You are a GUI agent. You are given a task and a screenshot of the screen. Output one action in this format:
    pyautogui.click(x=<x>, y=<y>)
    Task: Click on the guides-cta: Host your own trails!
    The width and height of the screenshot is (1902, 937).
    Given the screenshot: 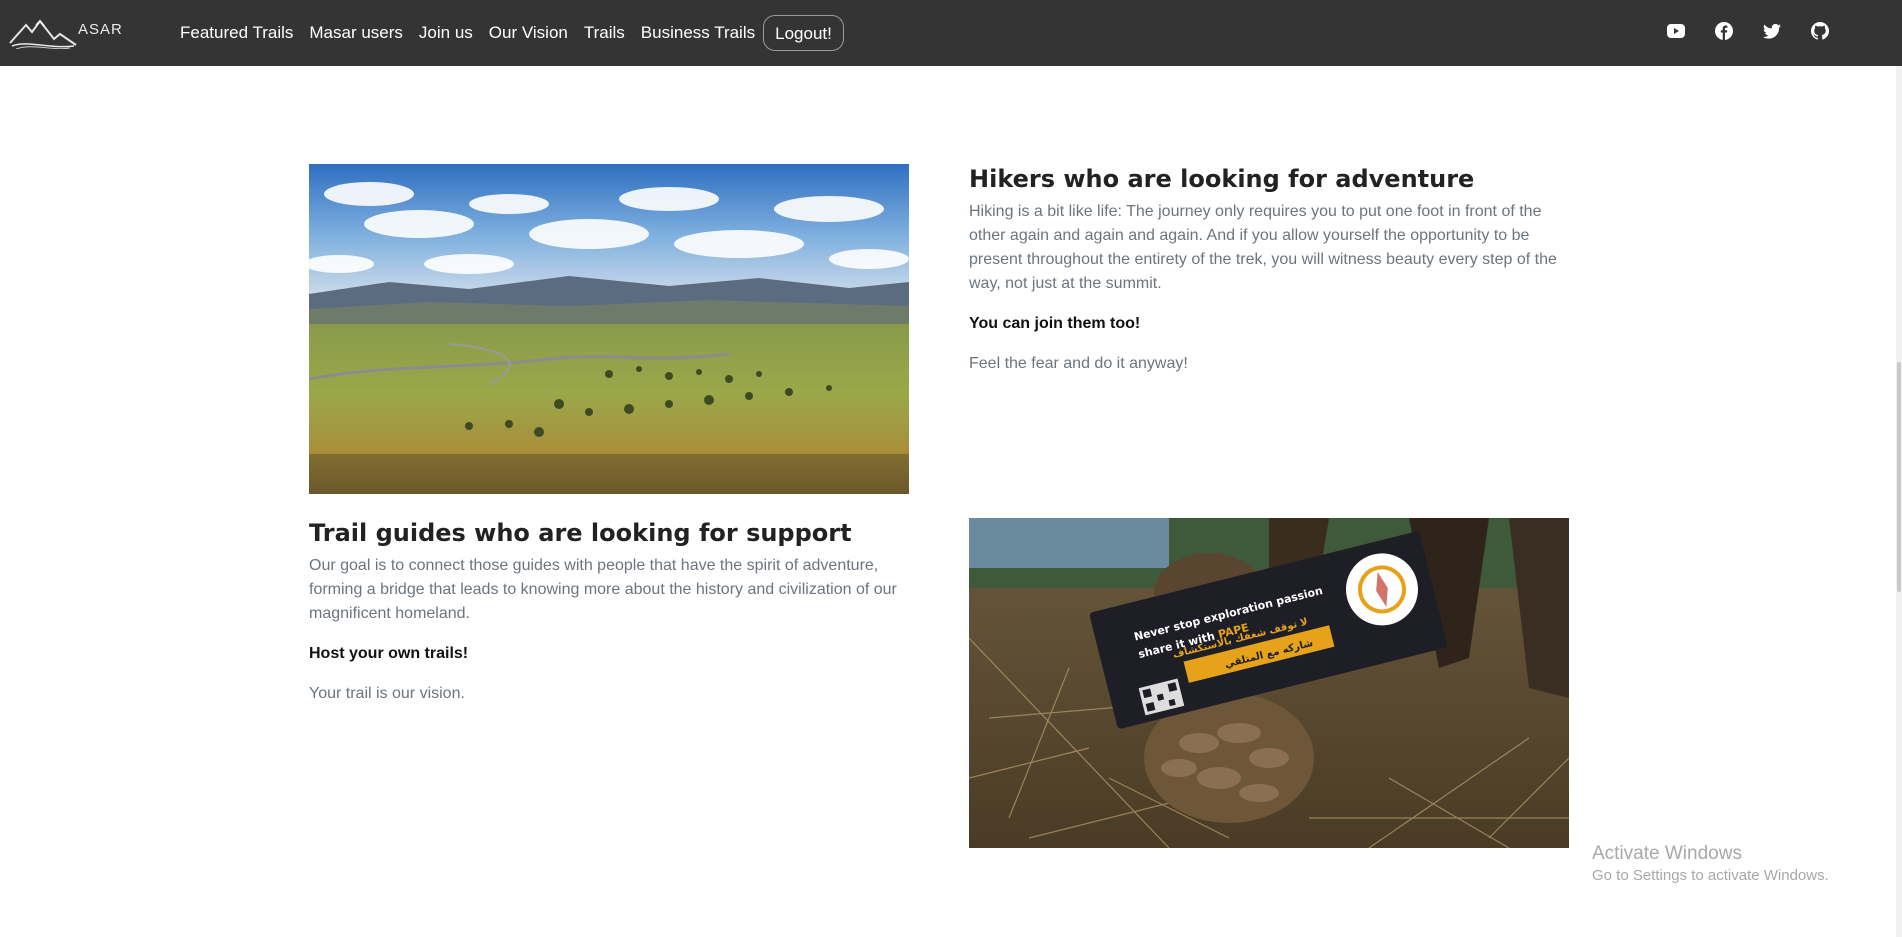 What is the action you would take?
    pyautogui.click(x=389, y=653)
    